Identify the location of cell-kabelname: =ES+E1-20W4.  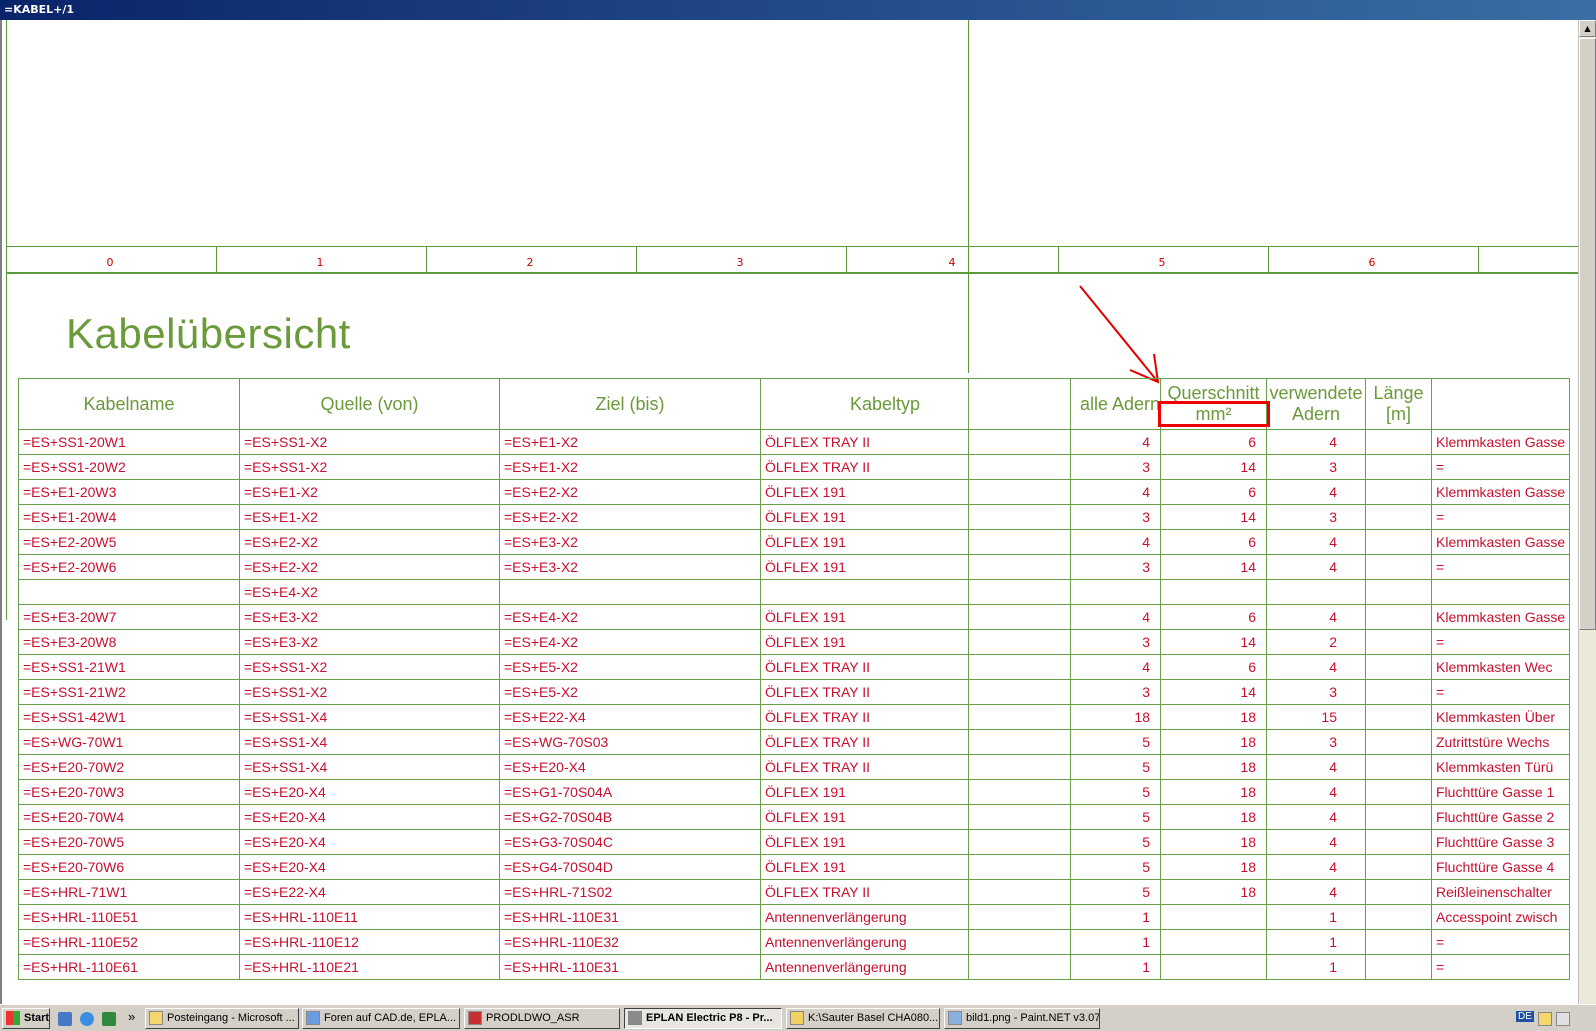
(129, 517).